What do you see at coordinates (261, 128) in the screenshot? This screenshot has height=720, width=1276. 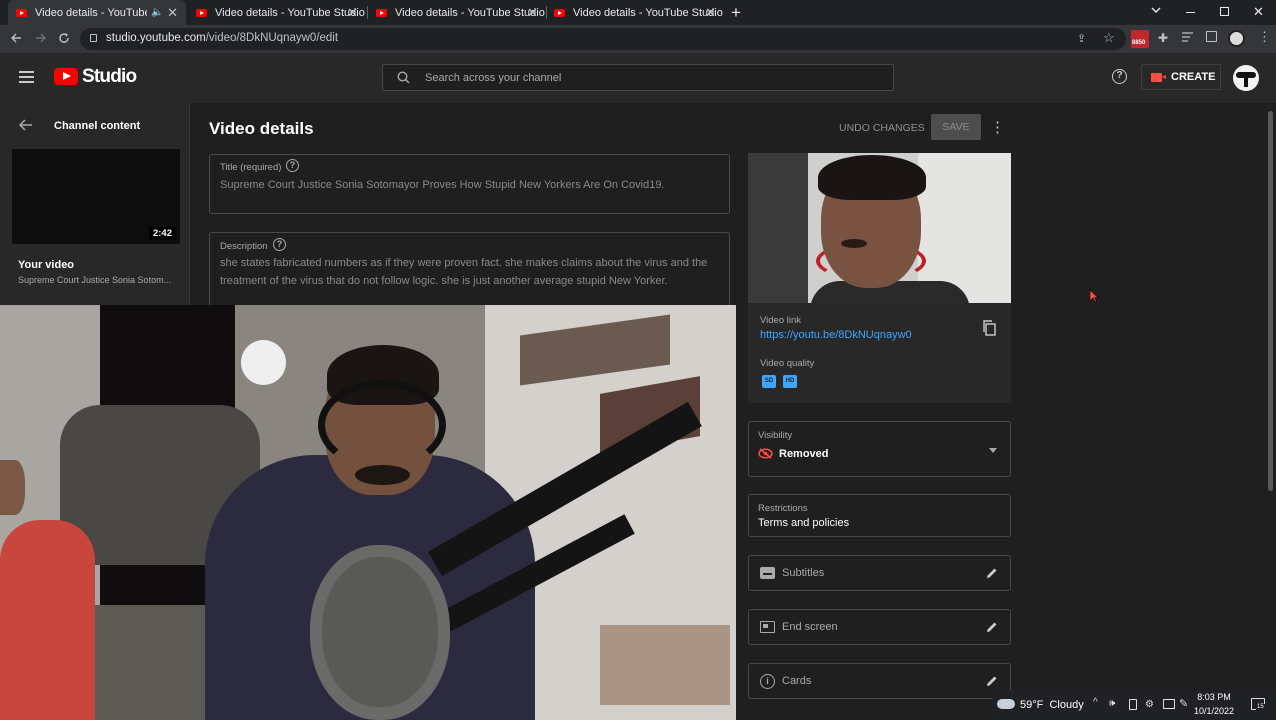 I see `page-title: Video details` at bounding box center [261, 128].